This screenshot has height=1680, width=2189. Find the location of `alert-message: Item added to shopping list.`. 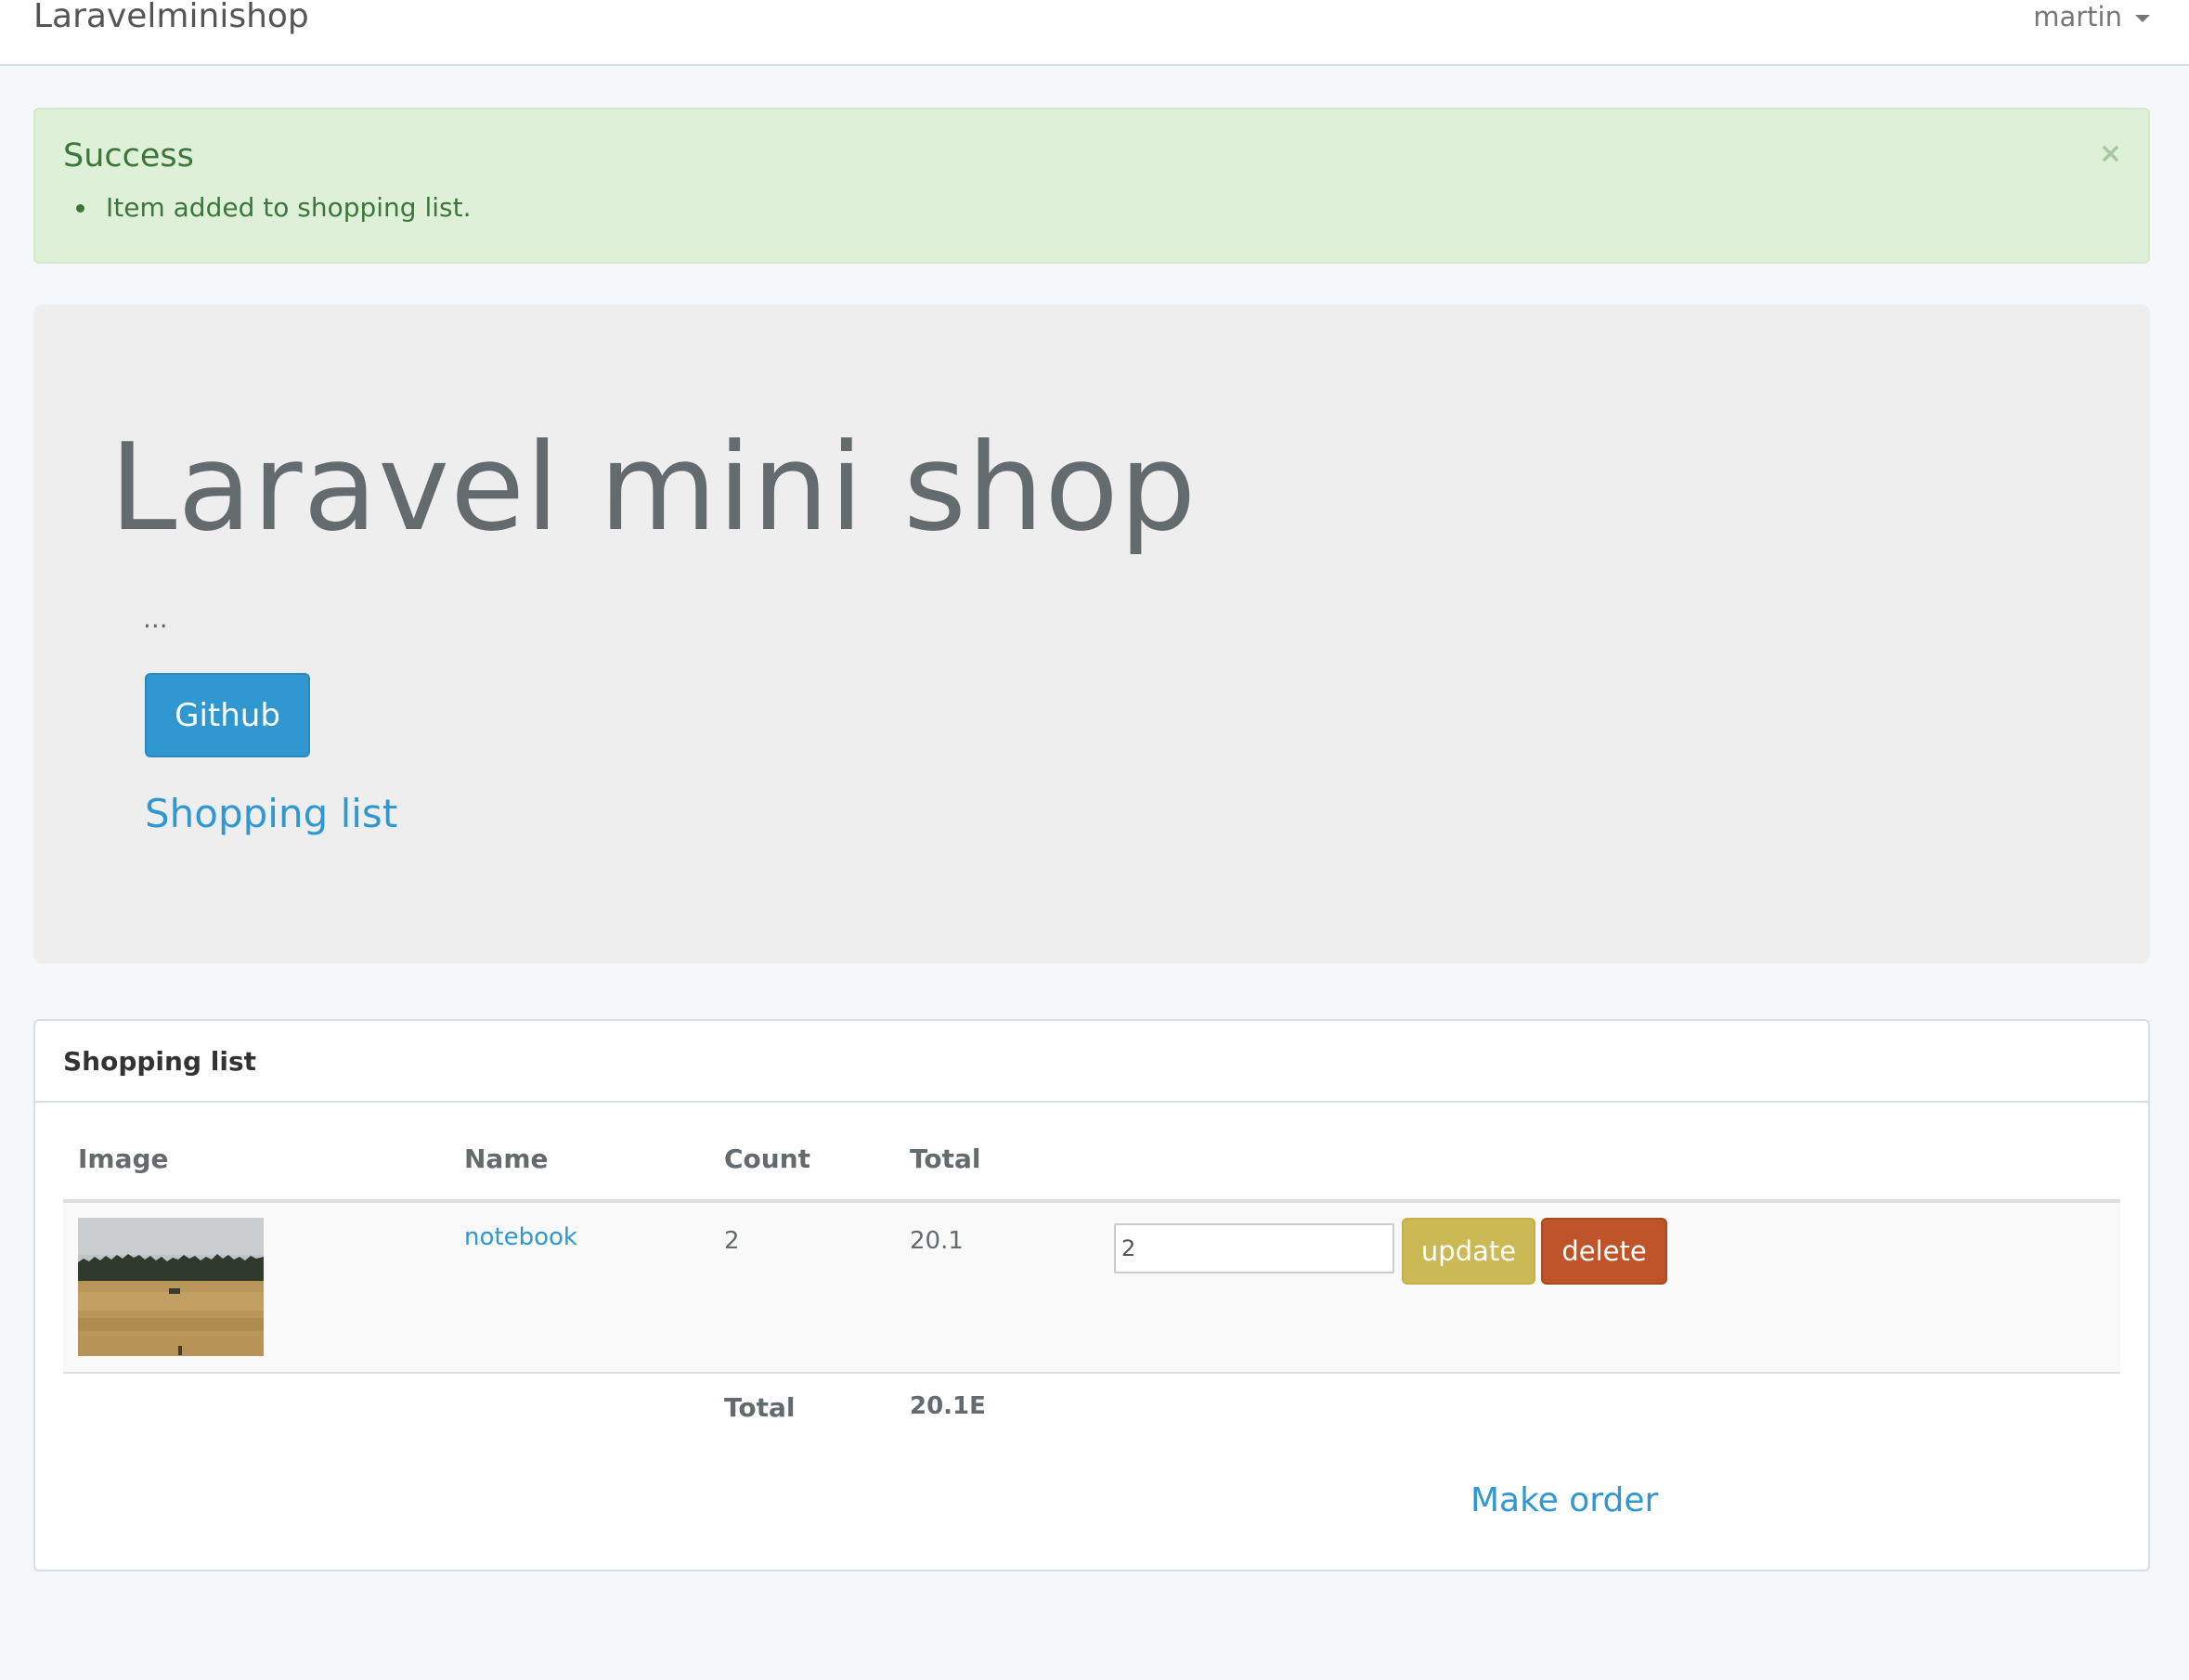

alert-message: Item added to shopping list. is located at coordinates (274, 207).